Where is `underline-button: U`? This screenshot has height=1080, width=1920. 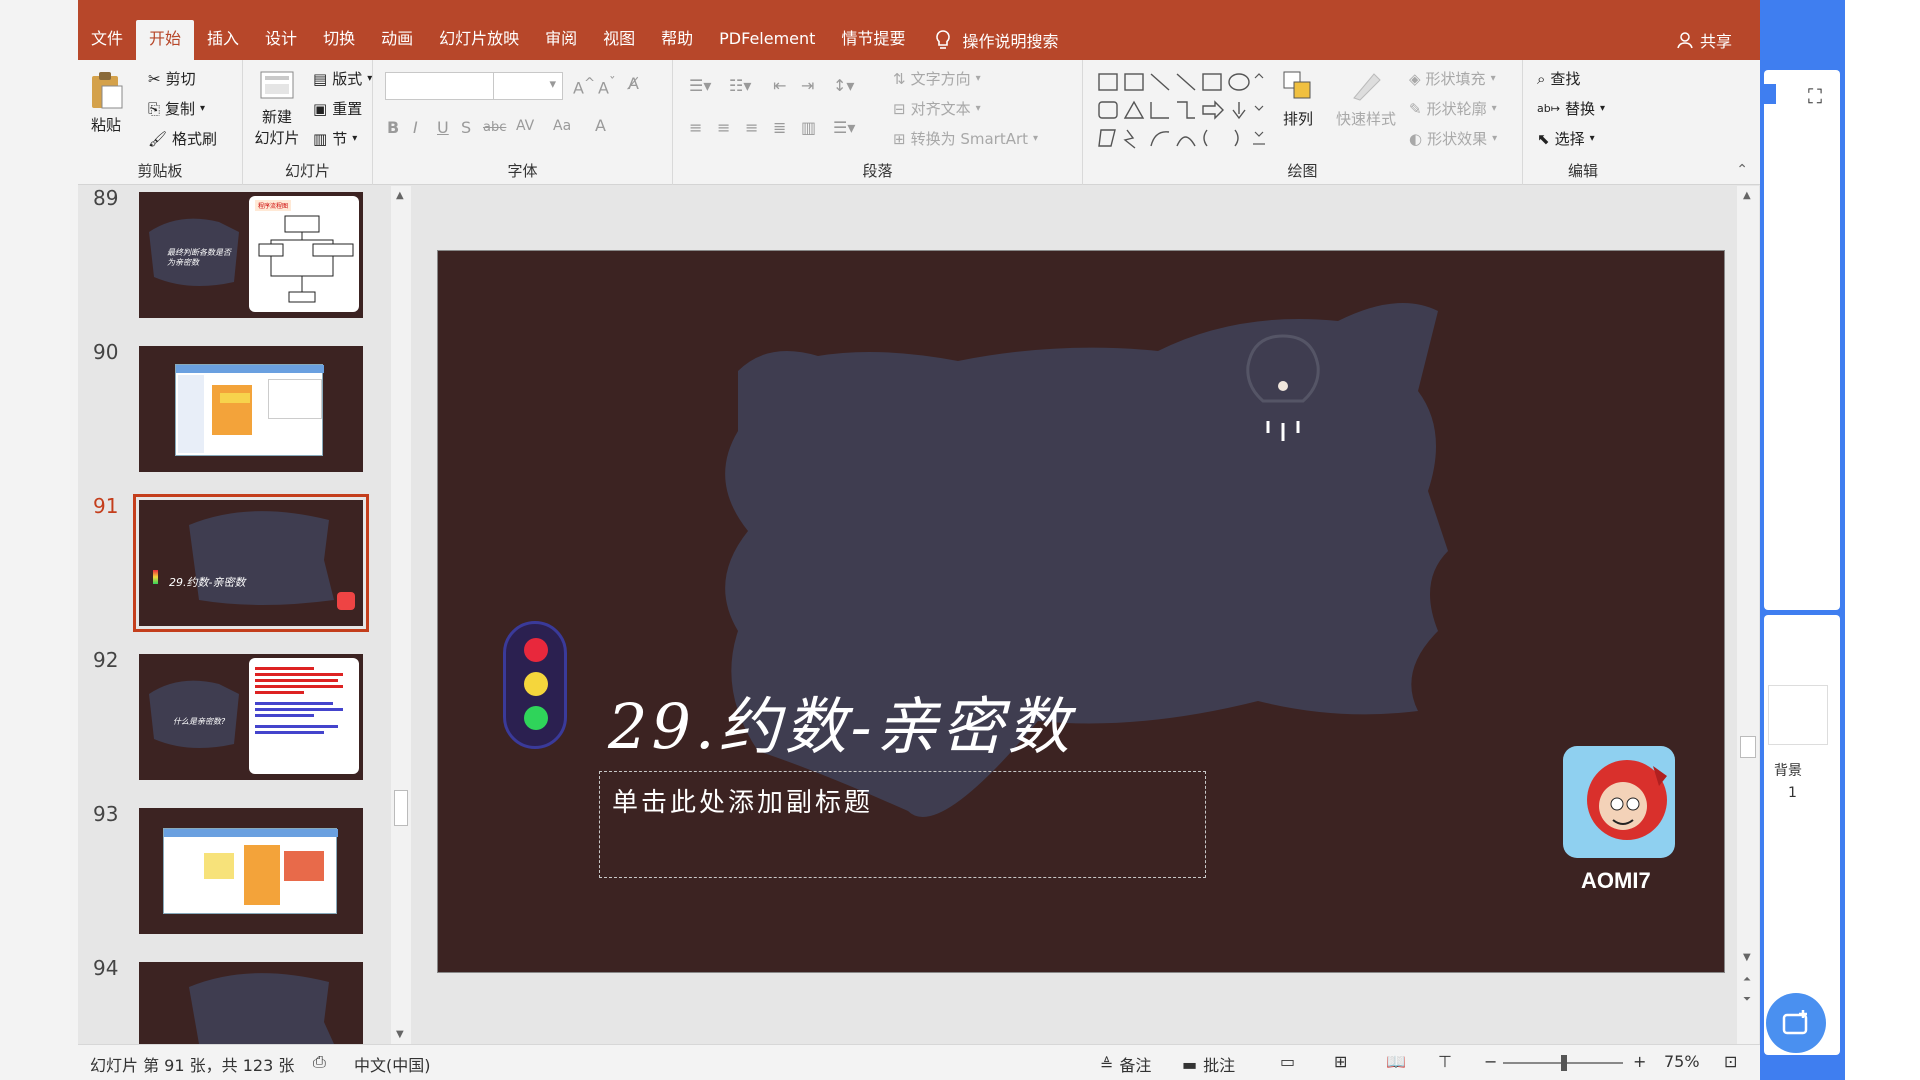
underline-button: U is located at coordinates (443, 127).